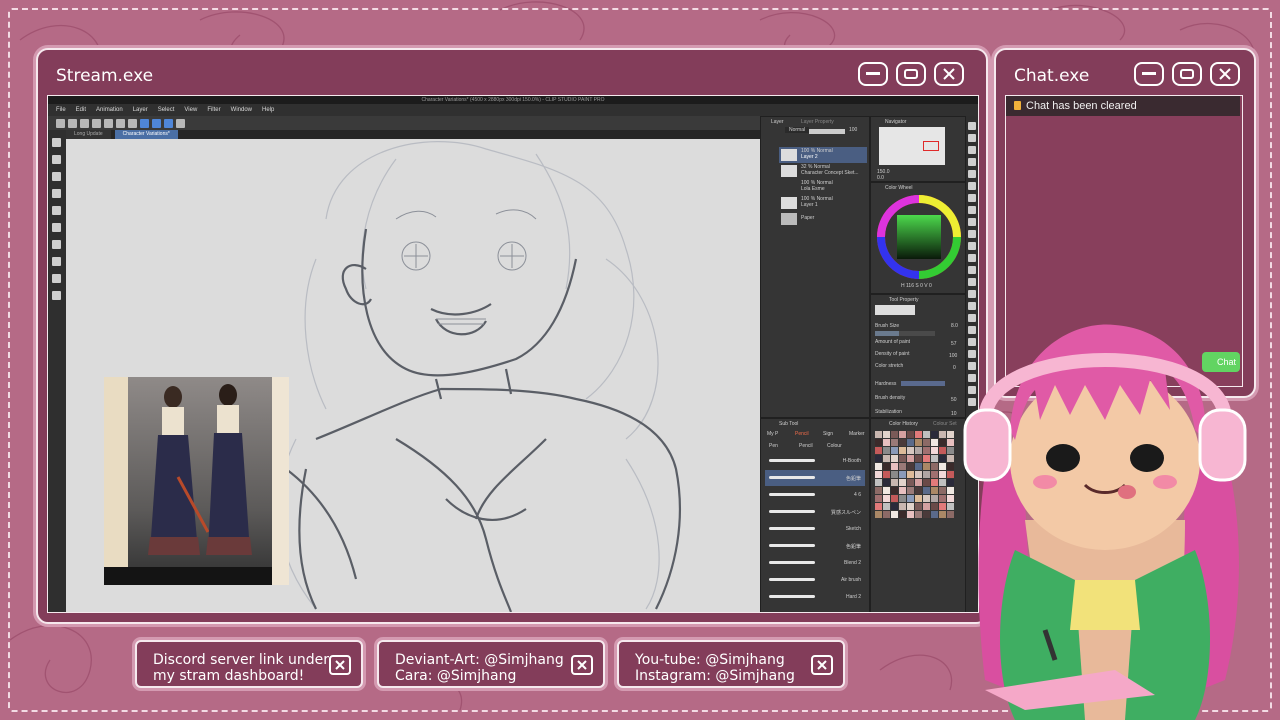 The width and height of the screenshot is (1280, 720). I want to click on brush-item: 色鉛筆, so click(815, 478).